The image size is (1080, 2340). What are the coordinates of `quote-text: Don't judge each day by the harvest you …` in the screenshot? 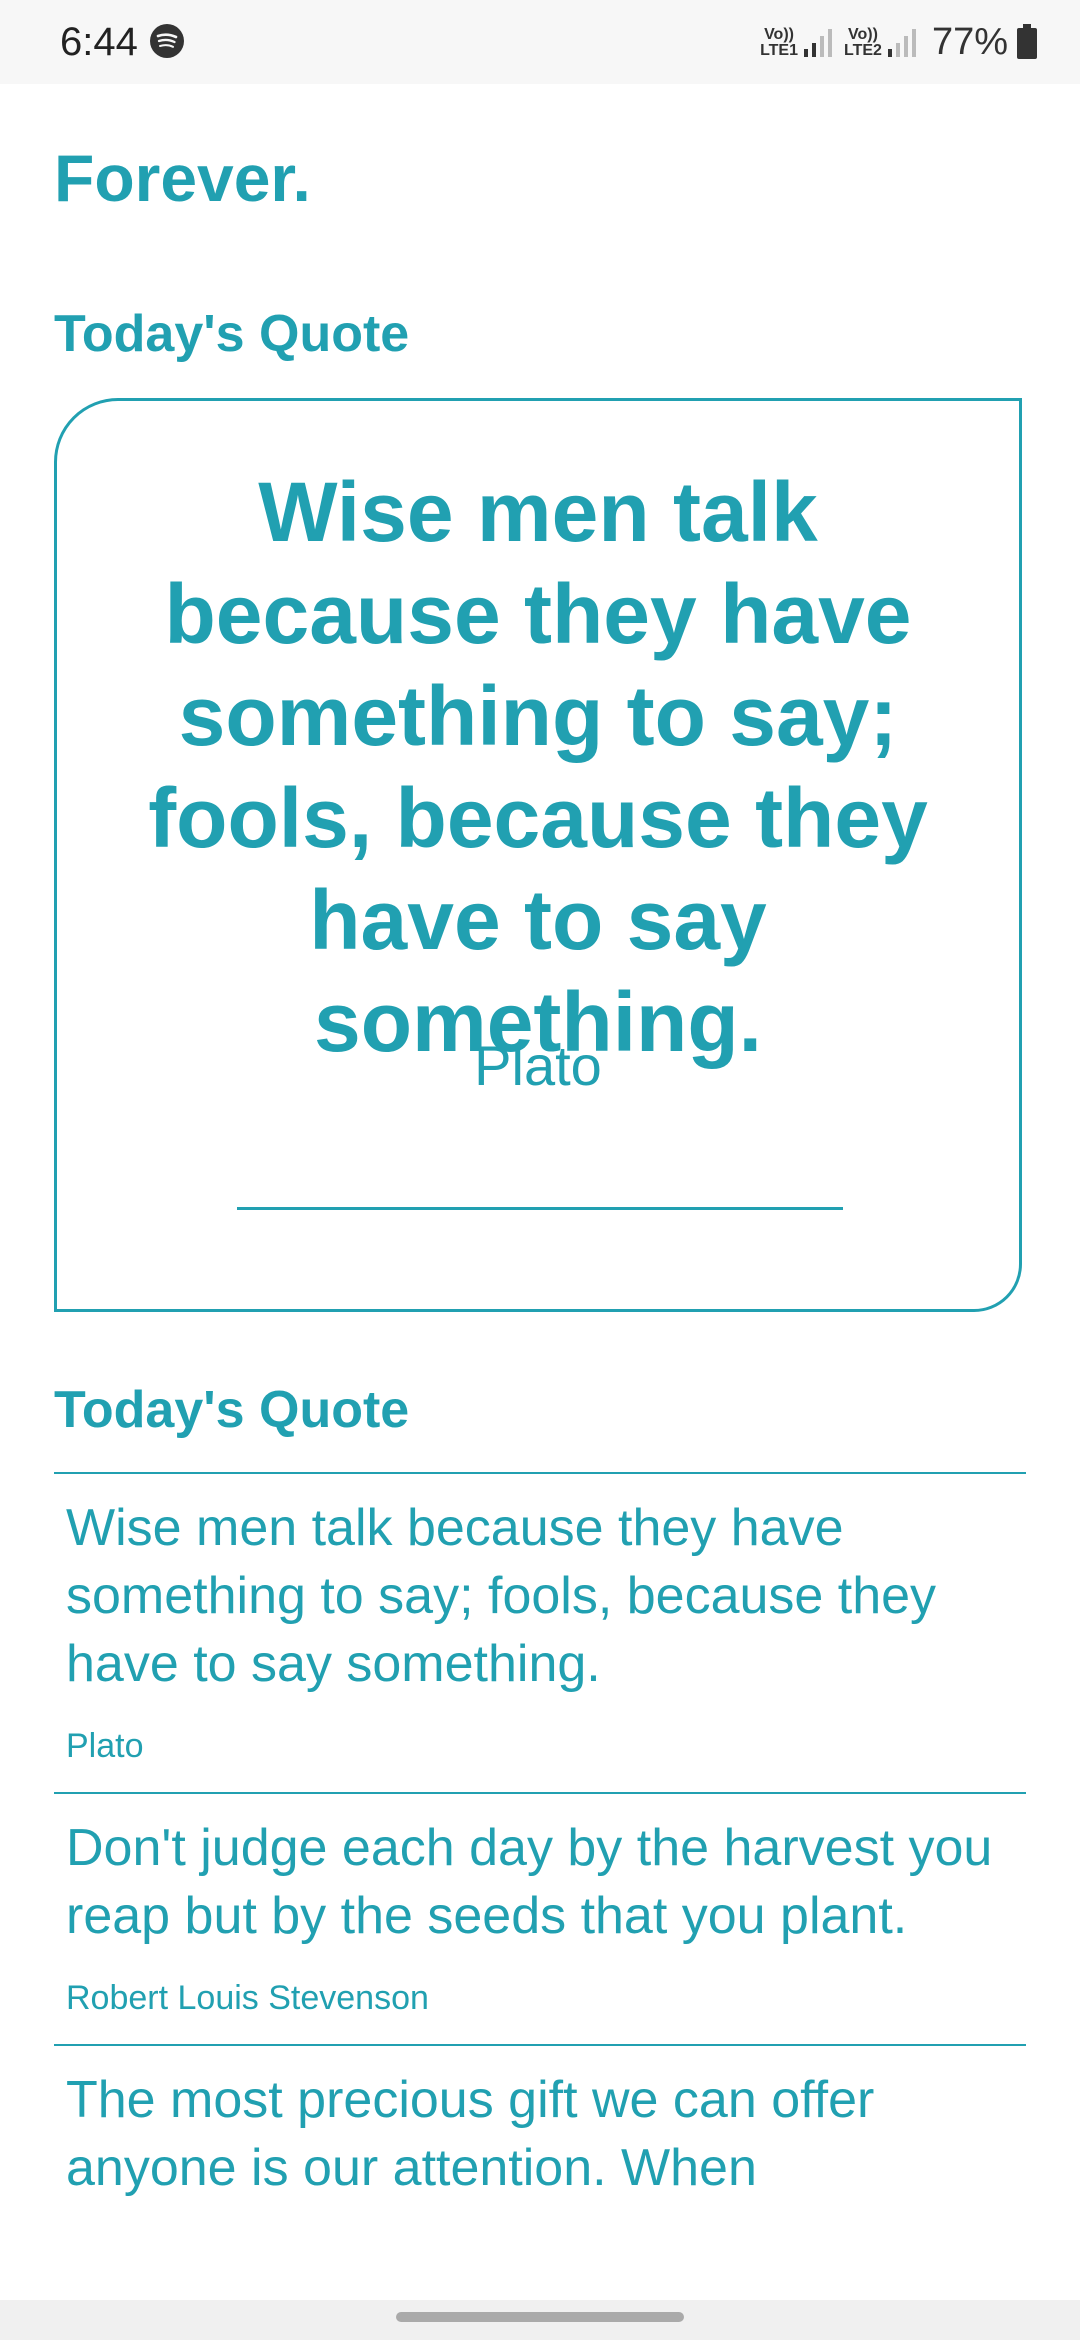 It's located at (529, 1882).